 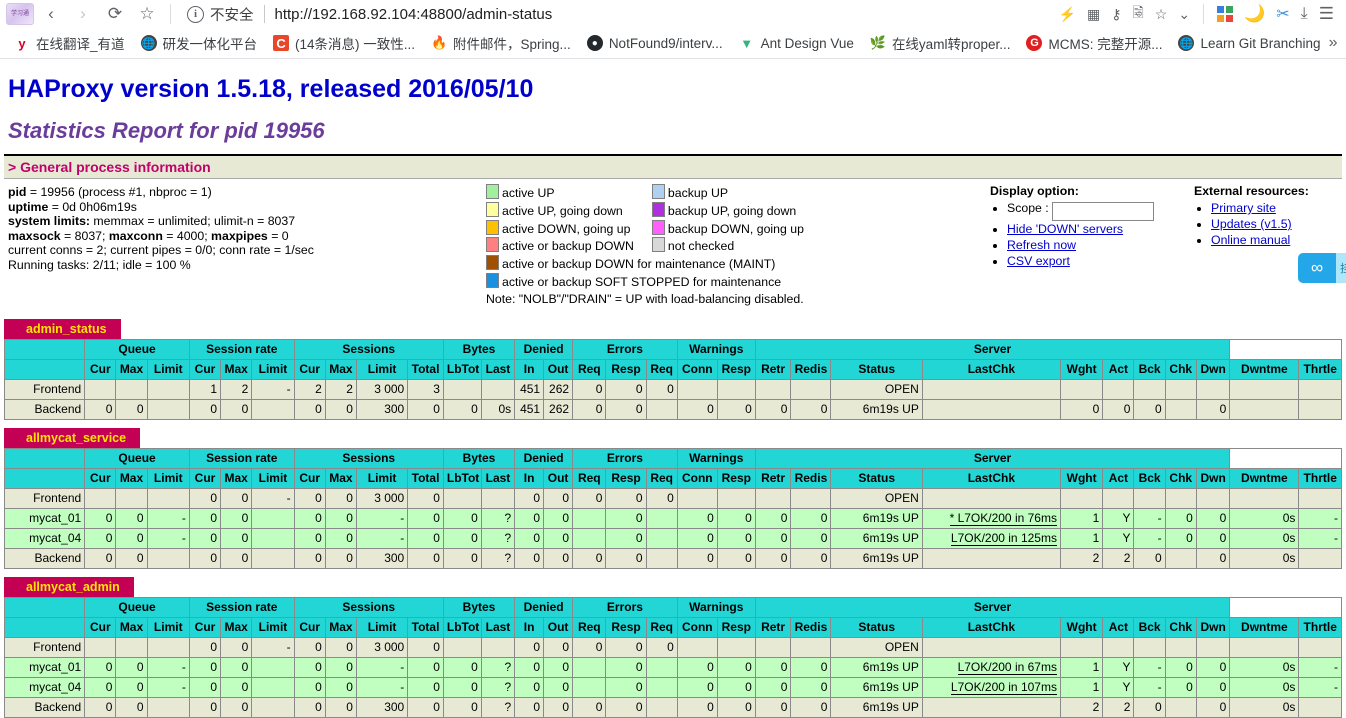 What do you see at coordinates (544, 607) in the screenshot?
I see `column-group-header: Denied` at bounding box center [544, 607].